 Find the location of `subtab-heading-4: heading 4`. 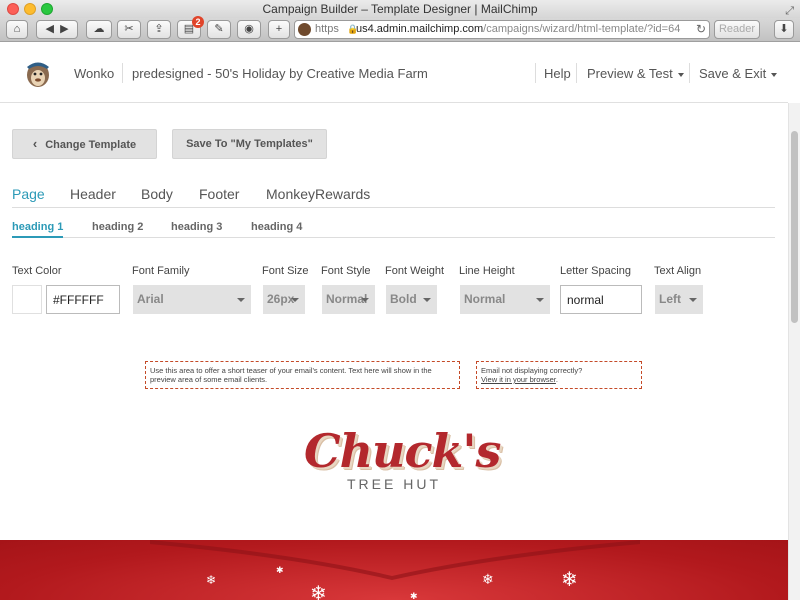

subtab-heading-4: heading 4 is located at coordinates (276, 228).